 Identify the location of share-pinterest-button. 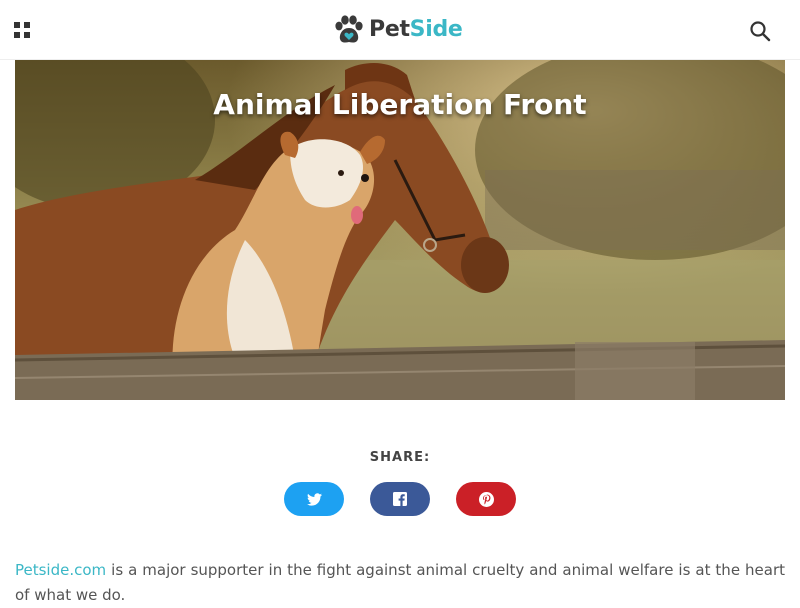
(486, 499).